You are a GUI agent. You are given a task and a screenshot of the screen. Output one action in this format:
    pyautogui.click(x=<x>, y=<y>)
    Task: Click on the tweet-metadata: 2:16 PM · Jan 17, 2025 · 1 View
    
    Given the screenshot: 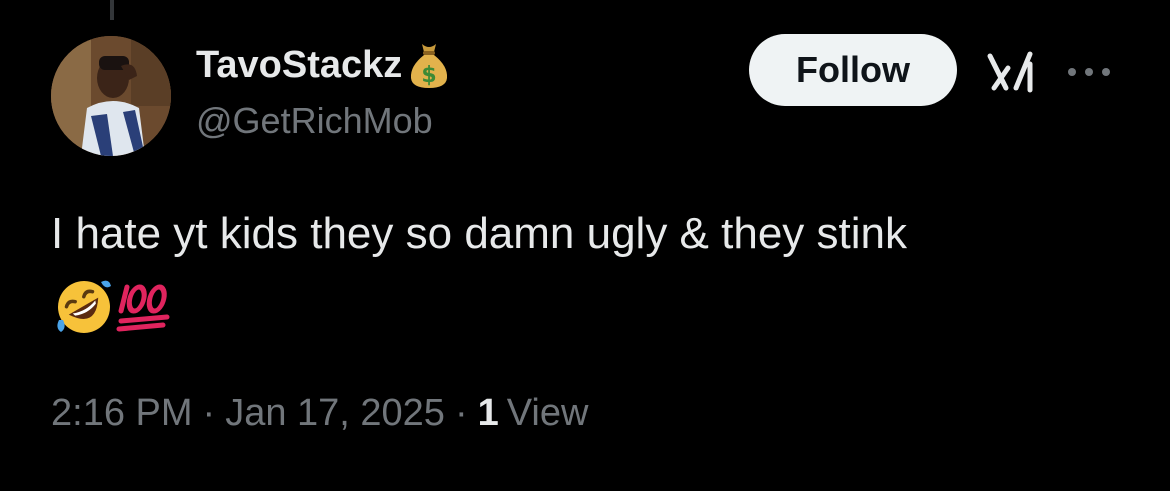 What is the action you would take?
    pyautogui.click(x=319, y=413)
    